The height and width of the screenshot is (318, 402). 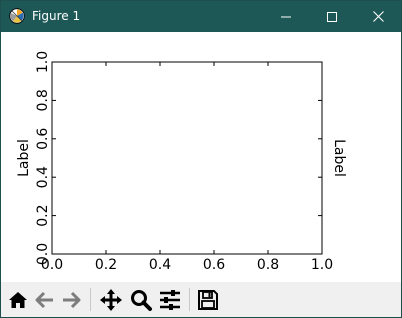 I want to click on close-icon, so click(x=378, y=16).